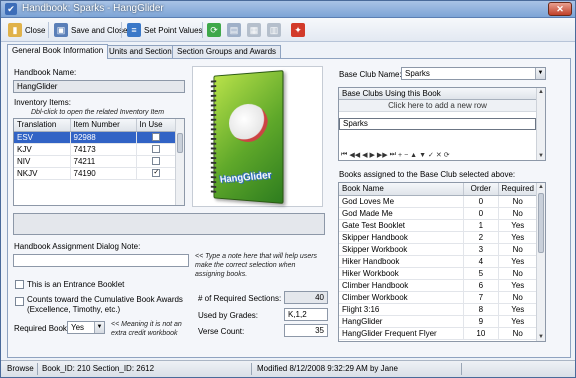 The image size is (576, 378). I want to click on tab-section-groups-and-awards: Section Groups and Awards, so click(227, 51).